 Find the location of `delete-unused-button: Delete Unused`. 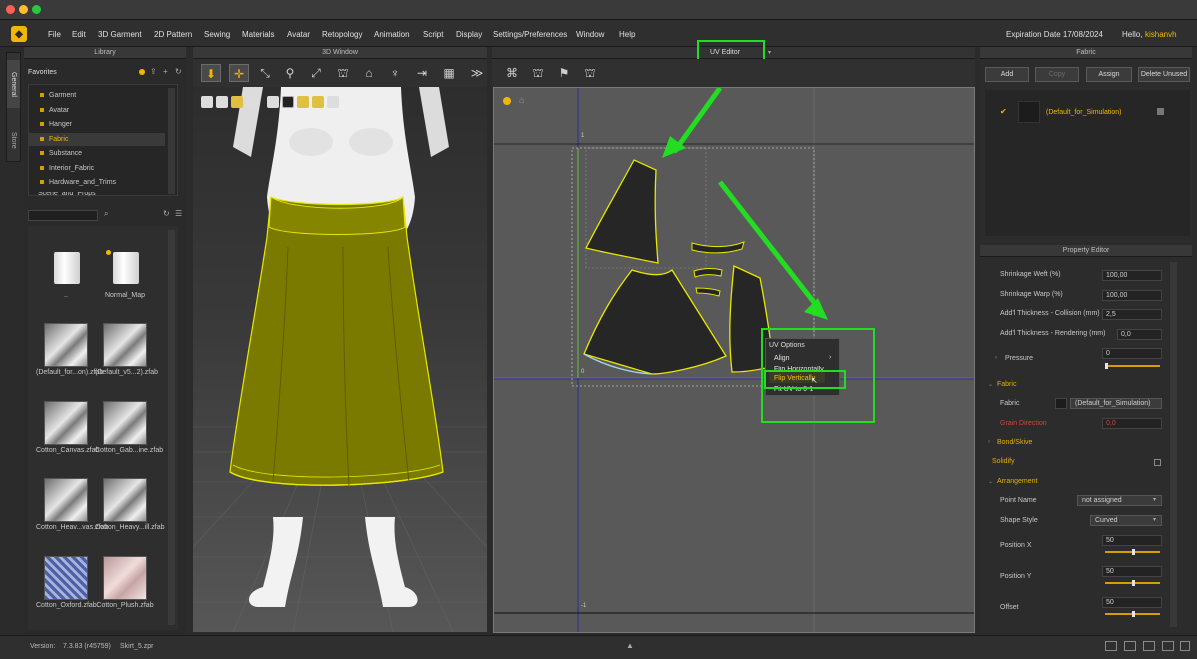

delete-unused-button: Delete Unused is located at coordinates (1164, 74).